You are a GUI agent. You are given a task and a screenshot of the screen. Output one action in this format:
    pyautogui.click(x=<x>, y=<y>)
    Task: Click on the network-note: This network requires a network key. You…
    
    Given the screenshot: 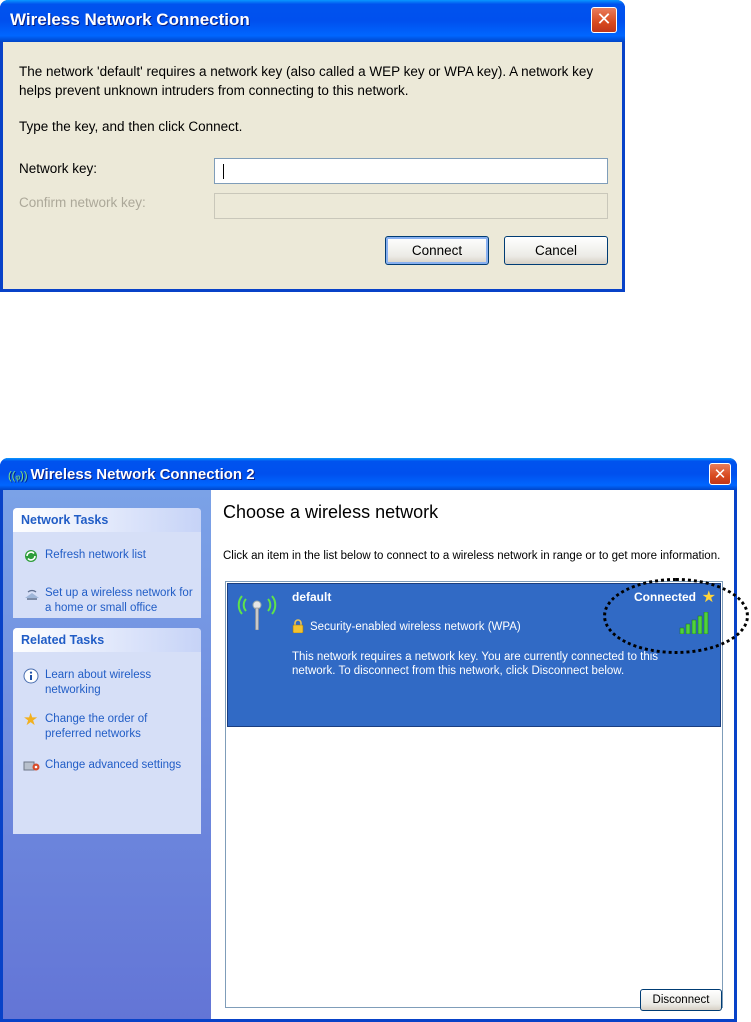 What is the action you would take?
    pyautogui.click(x=475, y=664)
    